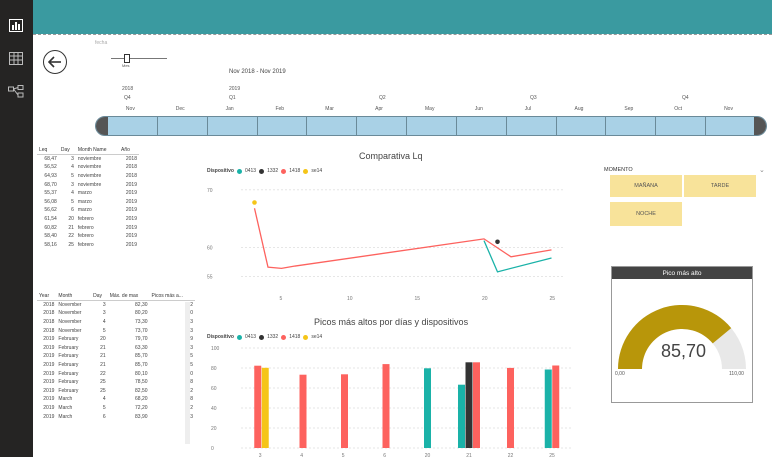  What do you see at coordinates (469, 455) in the screenshot?
I see `x-tick-label: 21` at bounding box center [469, 455].